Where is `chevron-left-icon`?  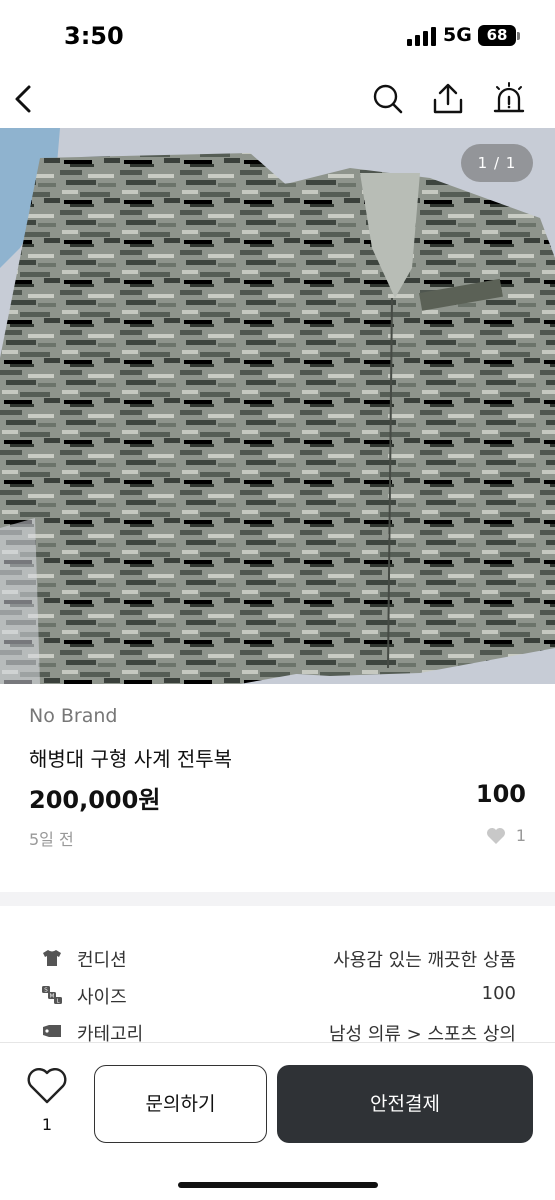
chevron-left-icon is located at coordinates (23, 99).